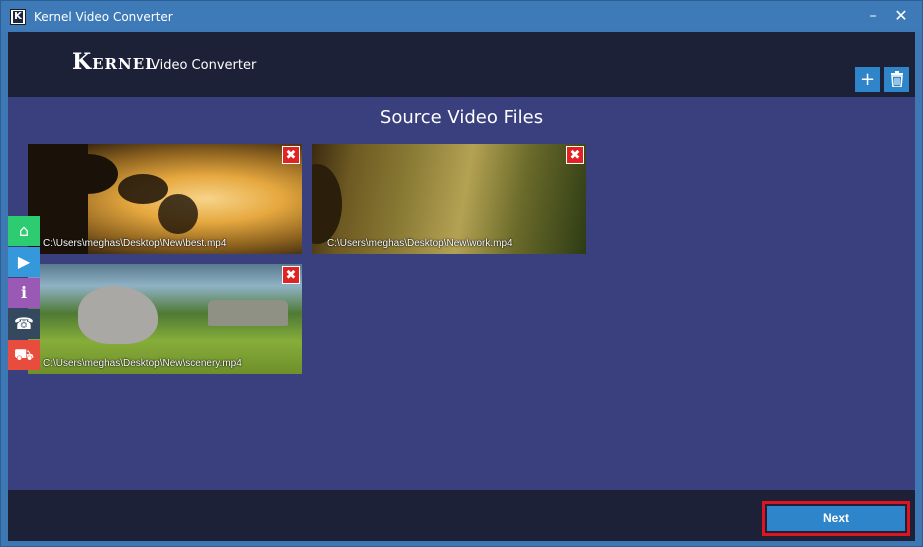 This screenshot has width=923, height=547. I want to click on footer-bar: Next, so click(461, 515).